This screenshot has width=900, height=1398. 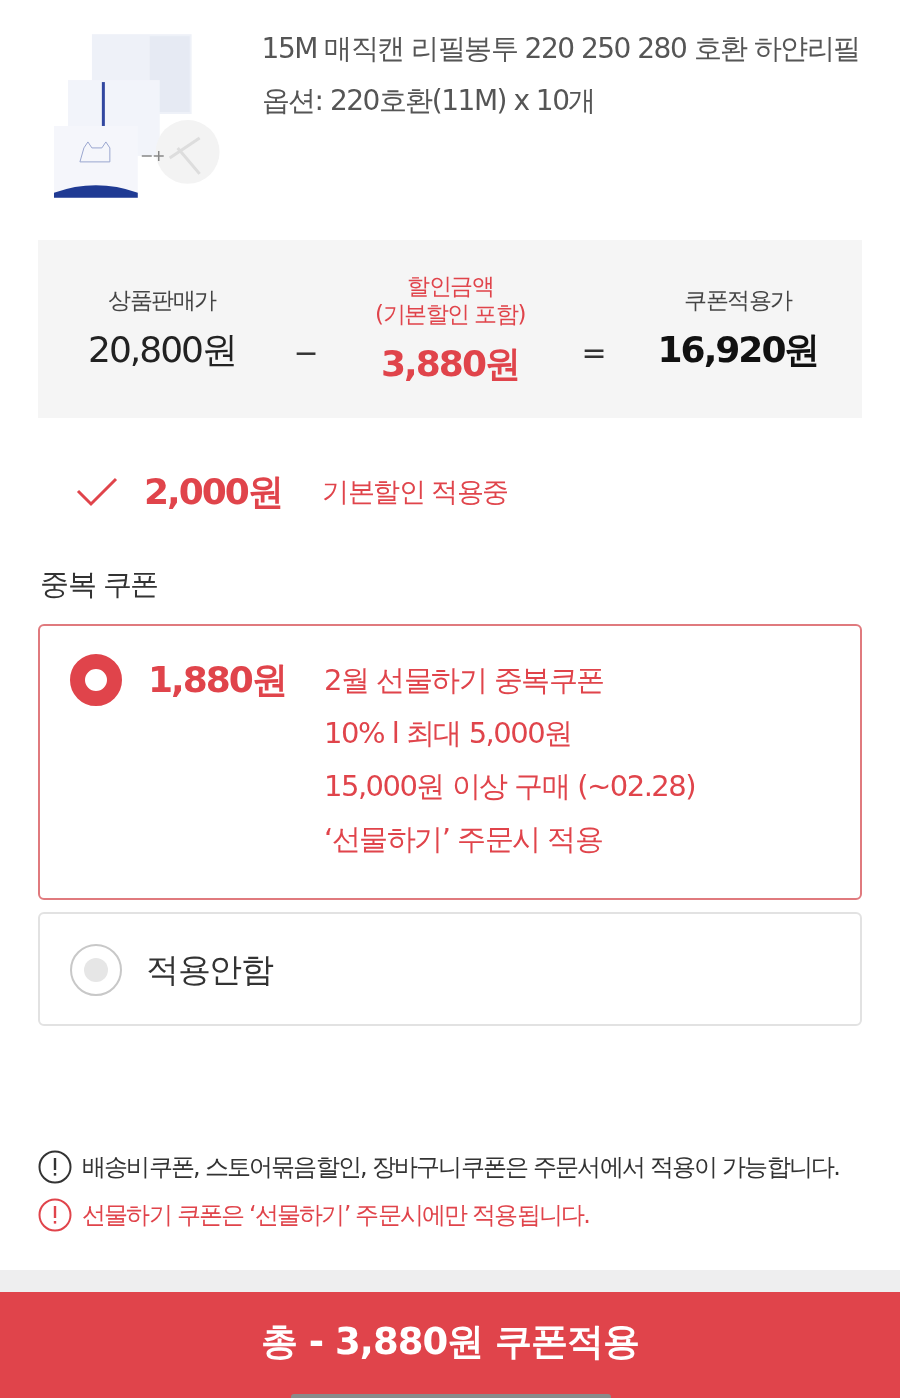 What do you see at coordinates (217, 680) in the screenshot?
I see `coupon-amount: 1,880원` at bounding box center [217, 680].